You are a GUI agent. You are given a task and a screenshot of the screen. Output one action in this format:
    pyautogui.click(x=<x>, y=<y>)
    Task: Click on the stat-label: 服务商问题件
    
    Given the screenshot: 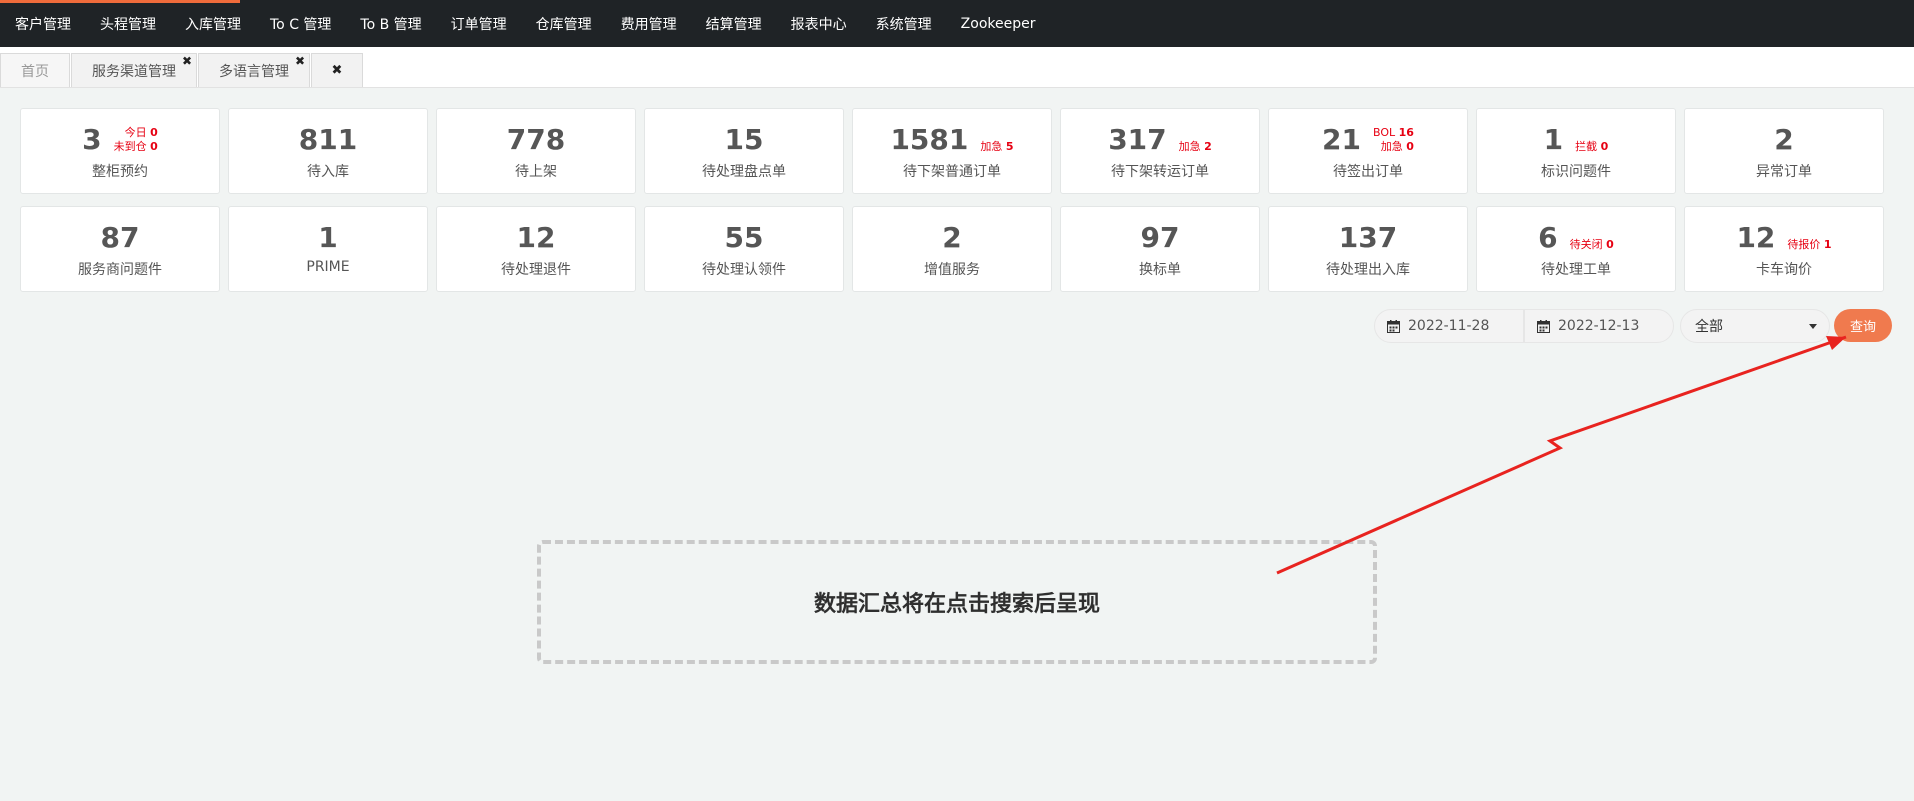 What is the action you would take?
    pyautogui.click(x=120, y=270)
    